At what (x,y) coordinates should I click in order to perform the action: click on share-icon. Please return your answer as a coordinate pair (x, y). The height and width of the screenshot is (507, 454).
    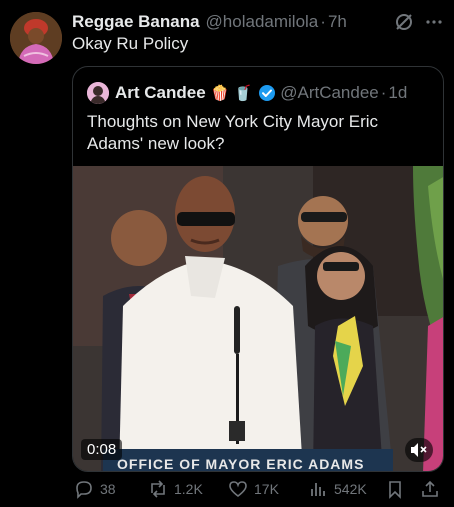
    Looking at the image, I should click on (430, 488).